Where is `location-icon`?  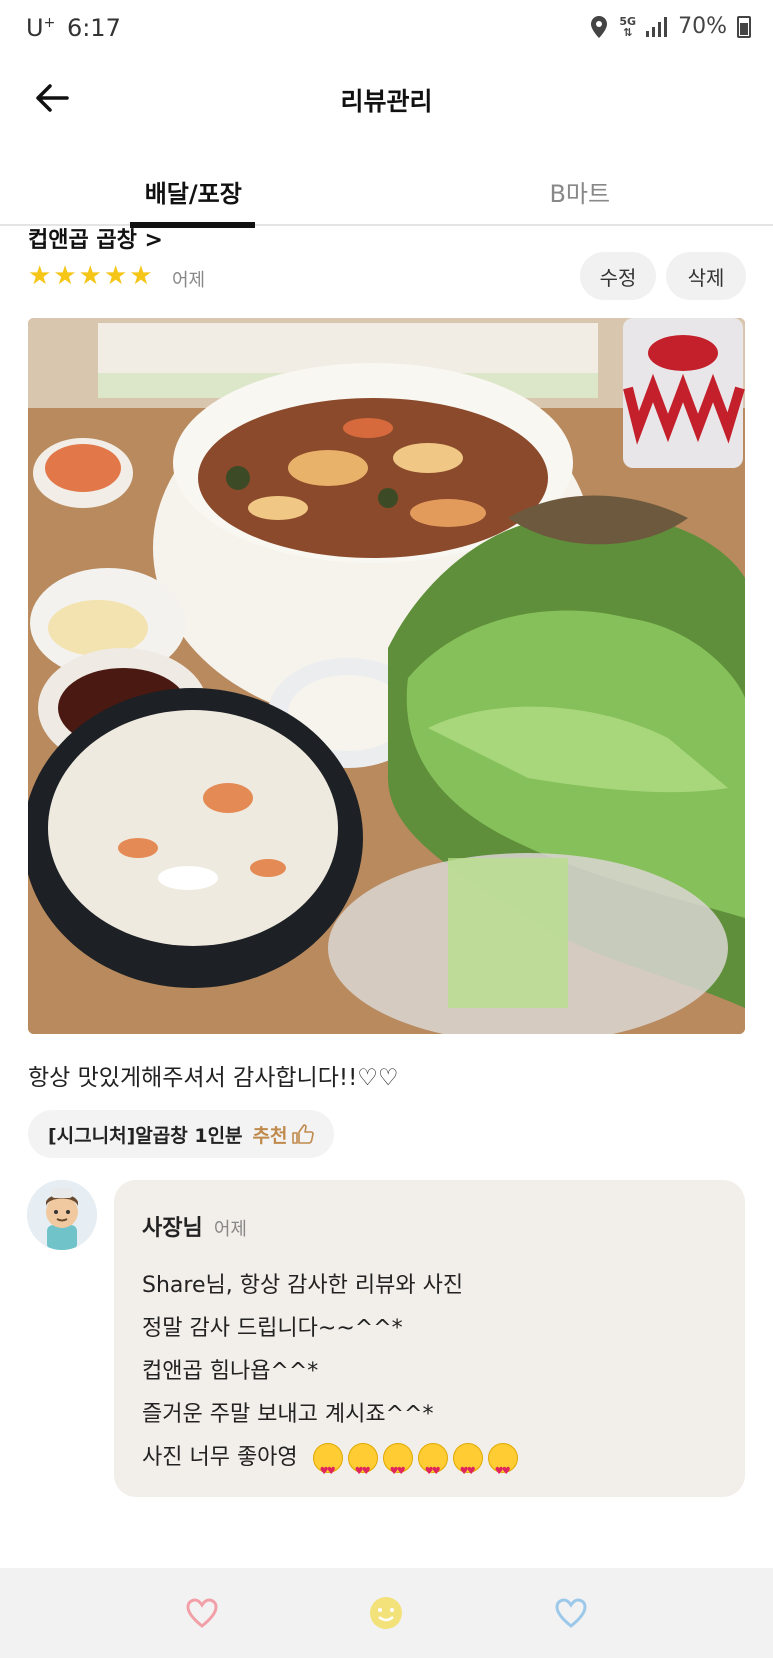
location-icon is located at coordinates (599, 26).